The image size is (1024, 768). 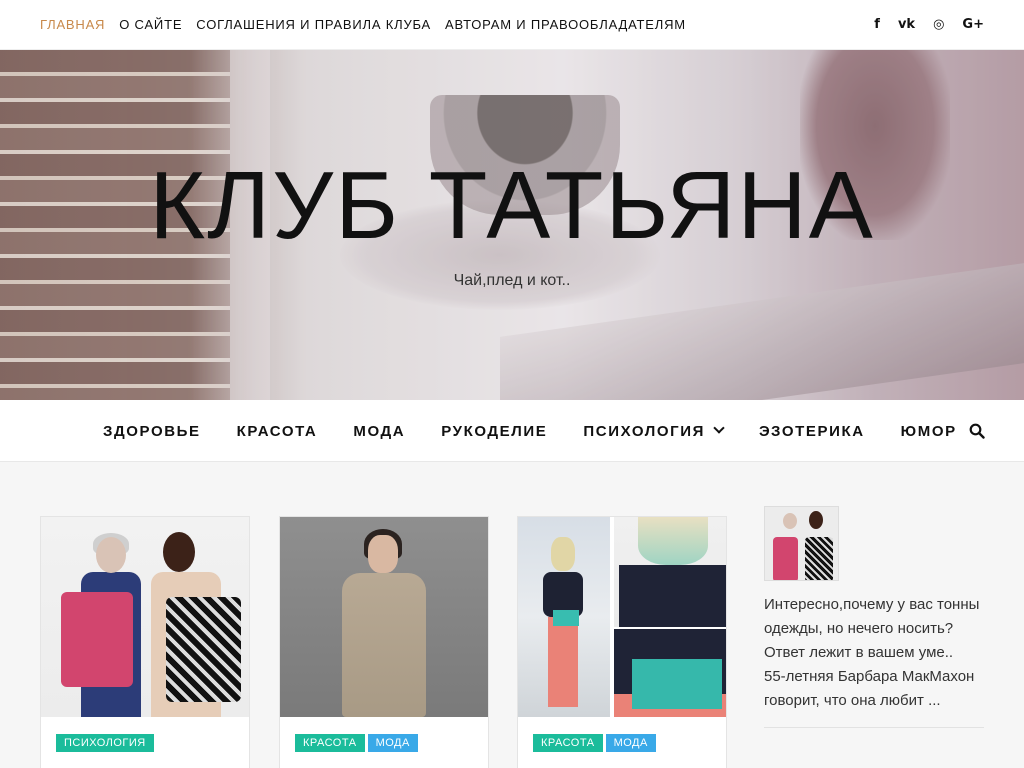 I want to click on top-menu-item-authors: Авторам и правообладателям, so click(x=565, y=24).